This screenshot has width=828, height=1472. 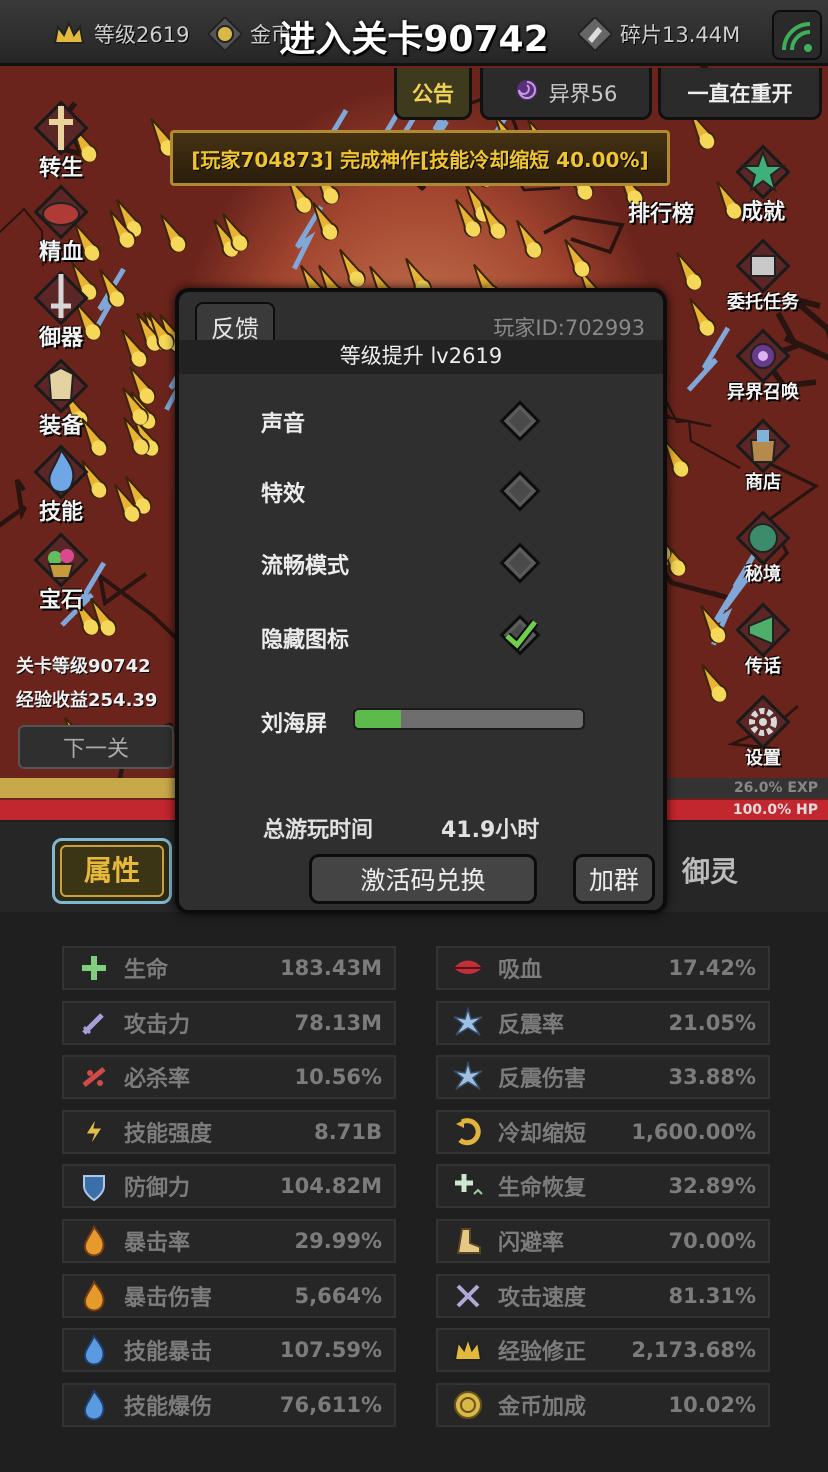 I want to click on tab-otherworld: 异界56, so click(x=566, y=94).